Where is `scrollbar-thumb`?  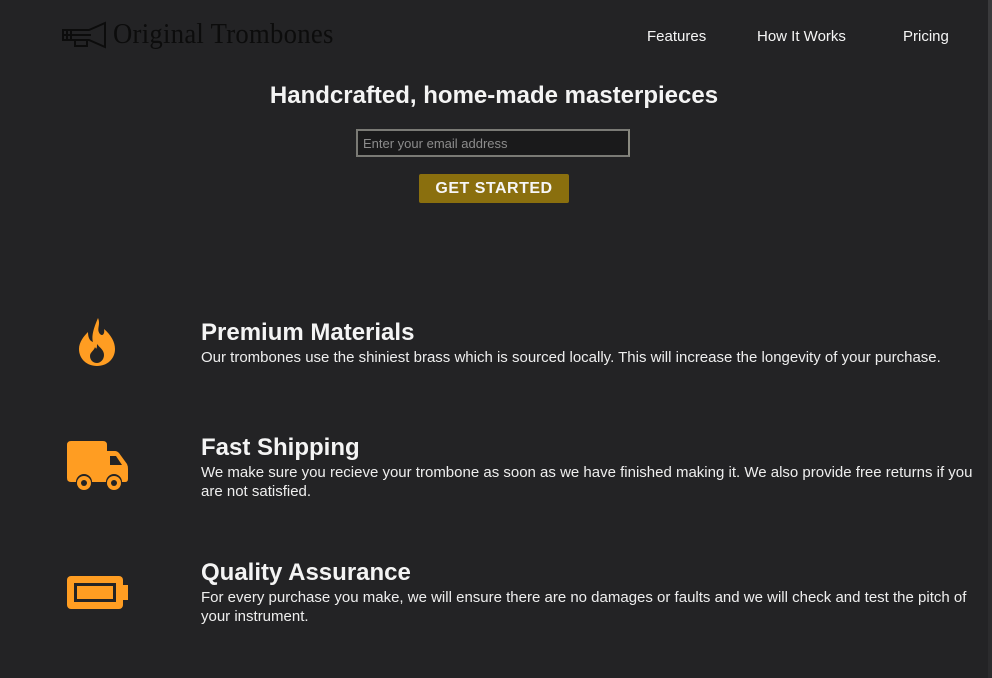
scrollbar-thumb is located at coordinates (990, 160).